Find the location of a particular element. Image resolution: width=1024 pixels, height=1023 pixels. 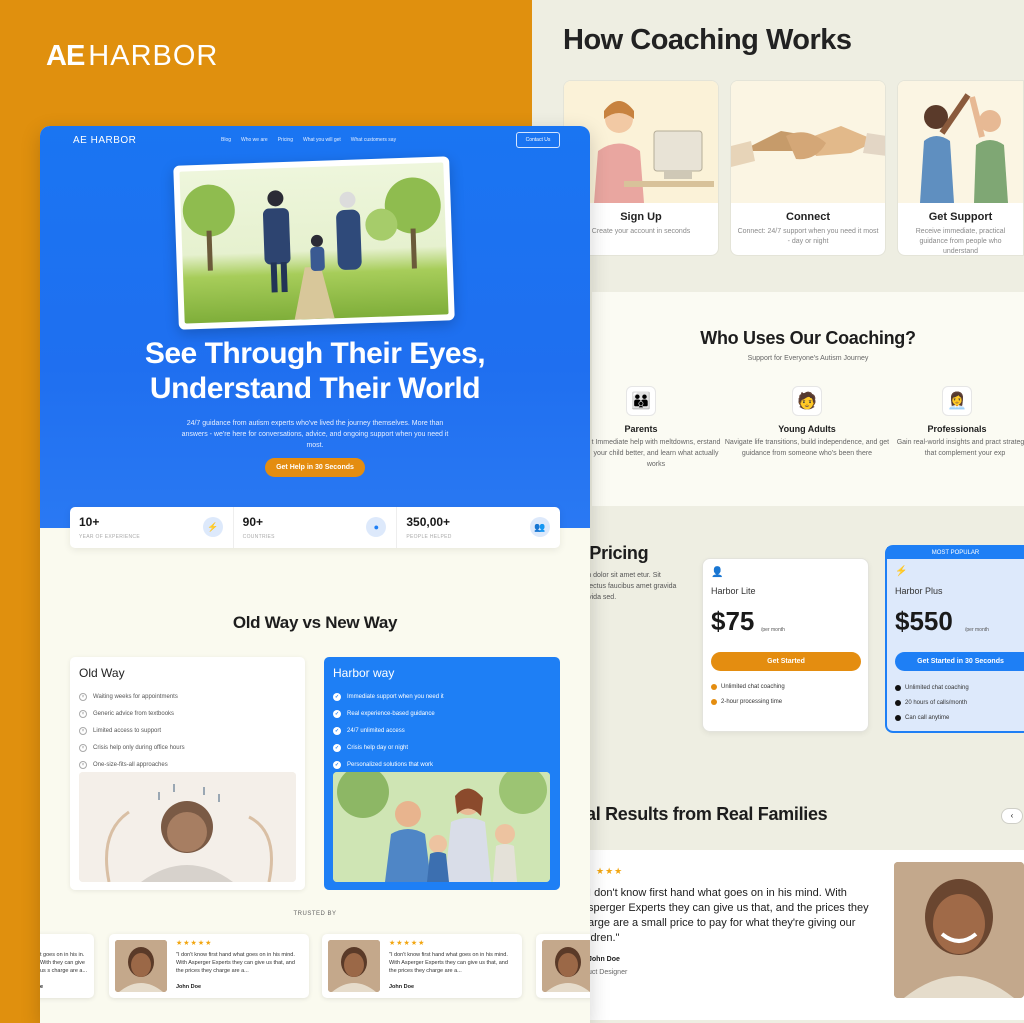

nav-link-blog: Blog is located at coordinates (226, 140).